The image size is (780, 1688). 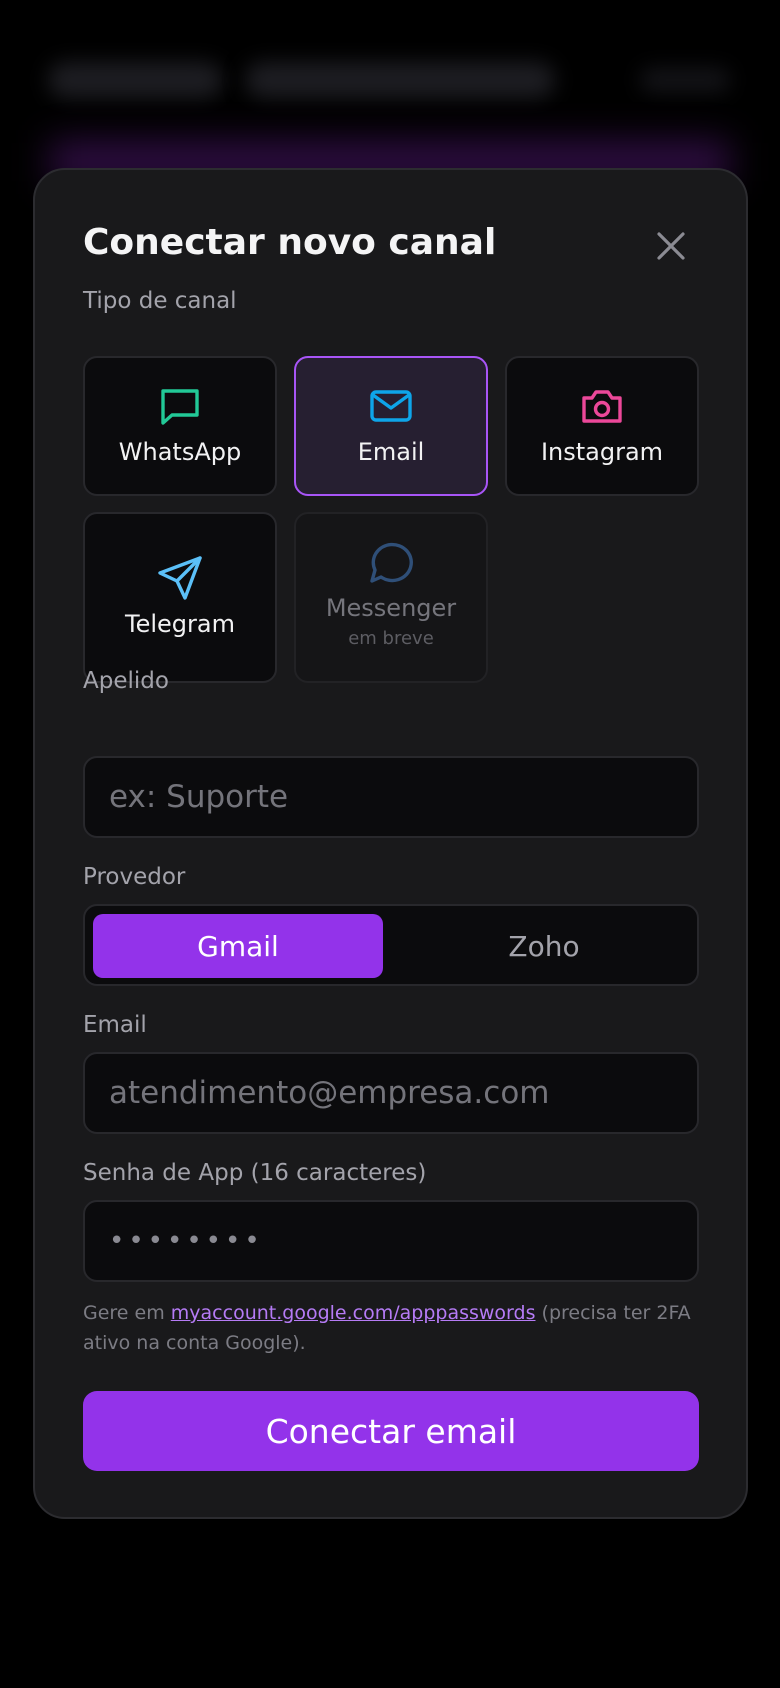 I want to click on channel-telegram: Telegram, so click(x=180, y=597).